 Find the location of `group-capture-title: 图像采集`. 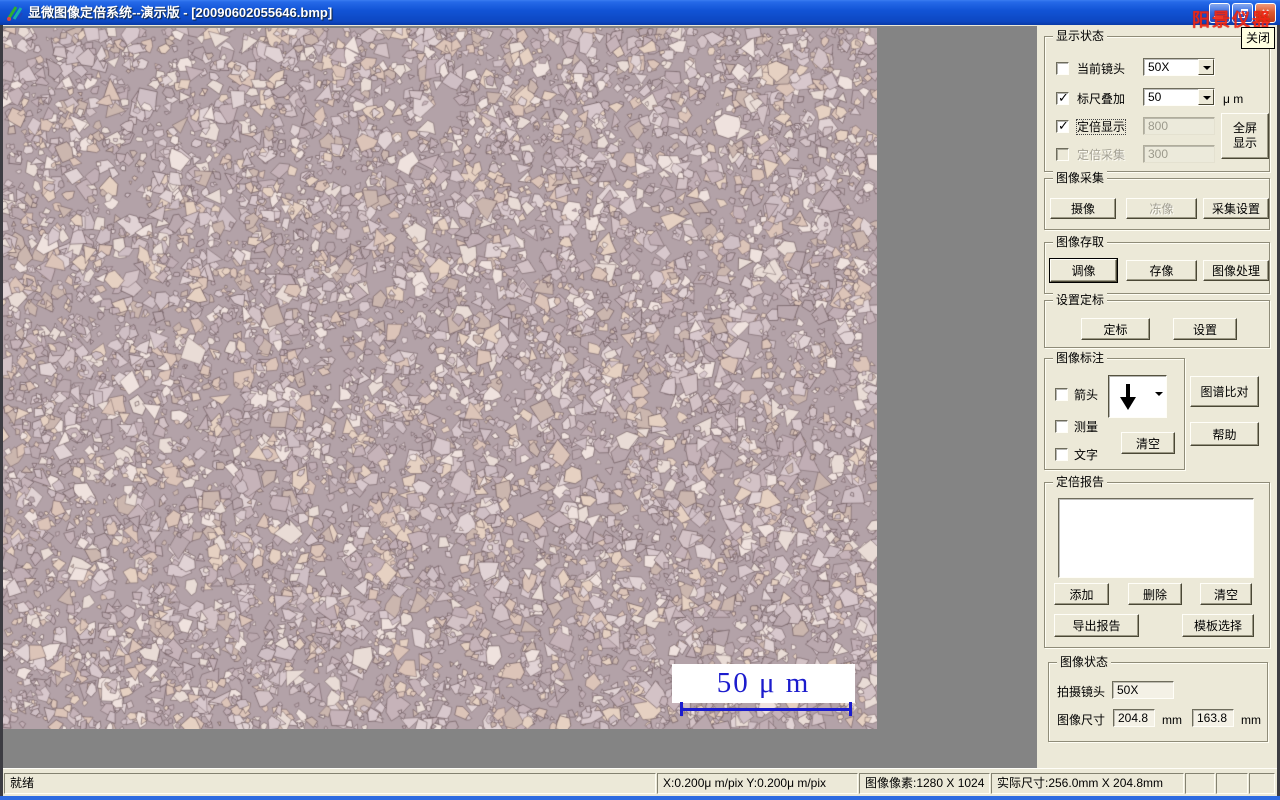

group-capture-title: 图像采集 is located at coordinates (1080, 178).